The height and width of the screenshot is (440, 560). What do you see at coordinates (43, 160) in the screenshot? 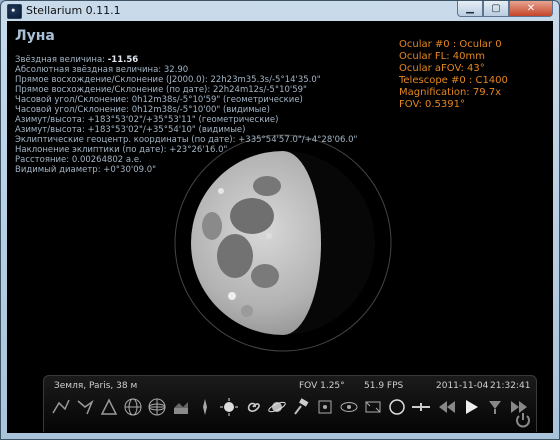
I see `info-label: Расстояние:` at bounding box center [43, 160].